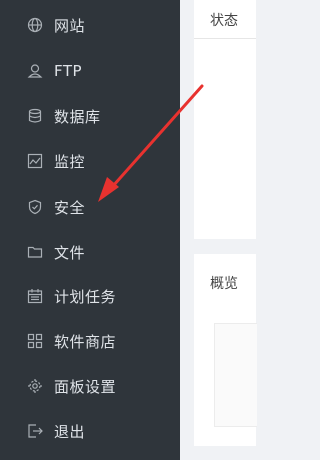  Describe the element at coordinates (35, 207) in the screenshot. I see `shield-icon` at that location.